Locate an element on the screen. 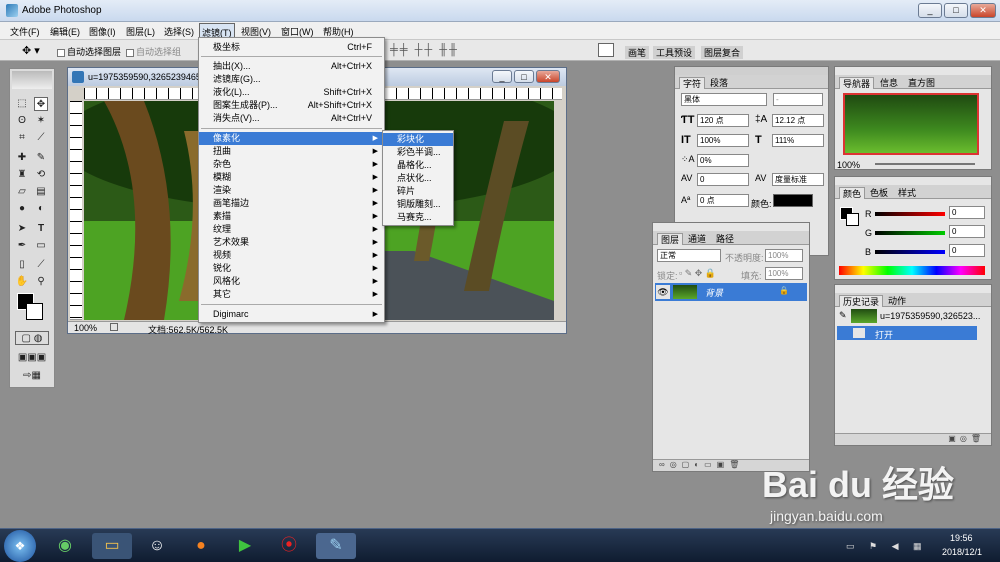  tracking-field: 0% is located at coordinates (723, 160).